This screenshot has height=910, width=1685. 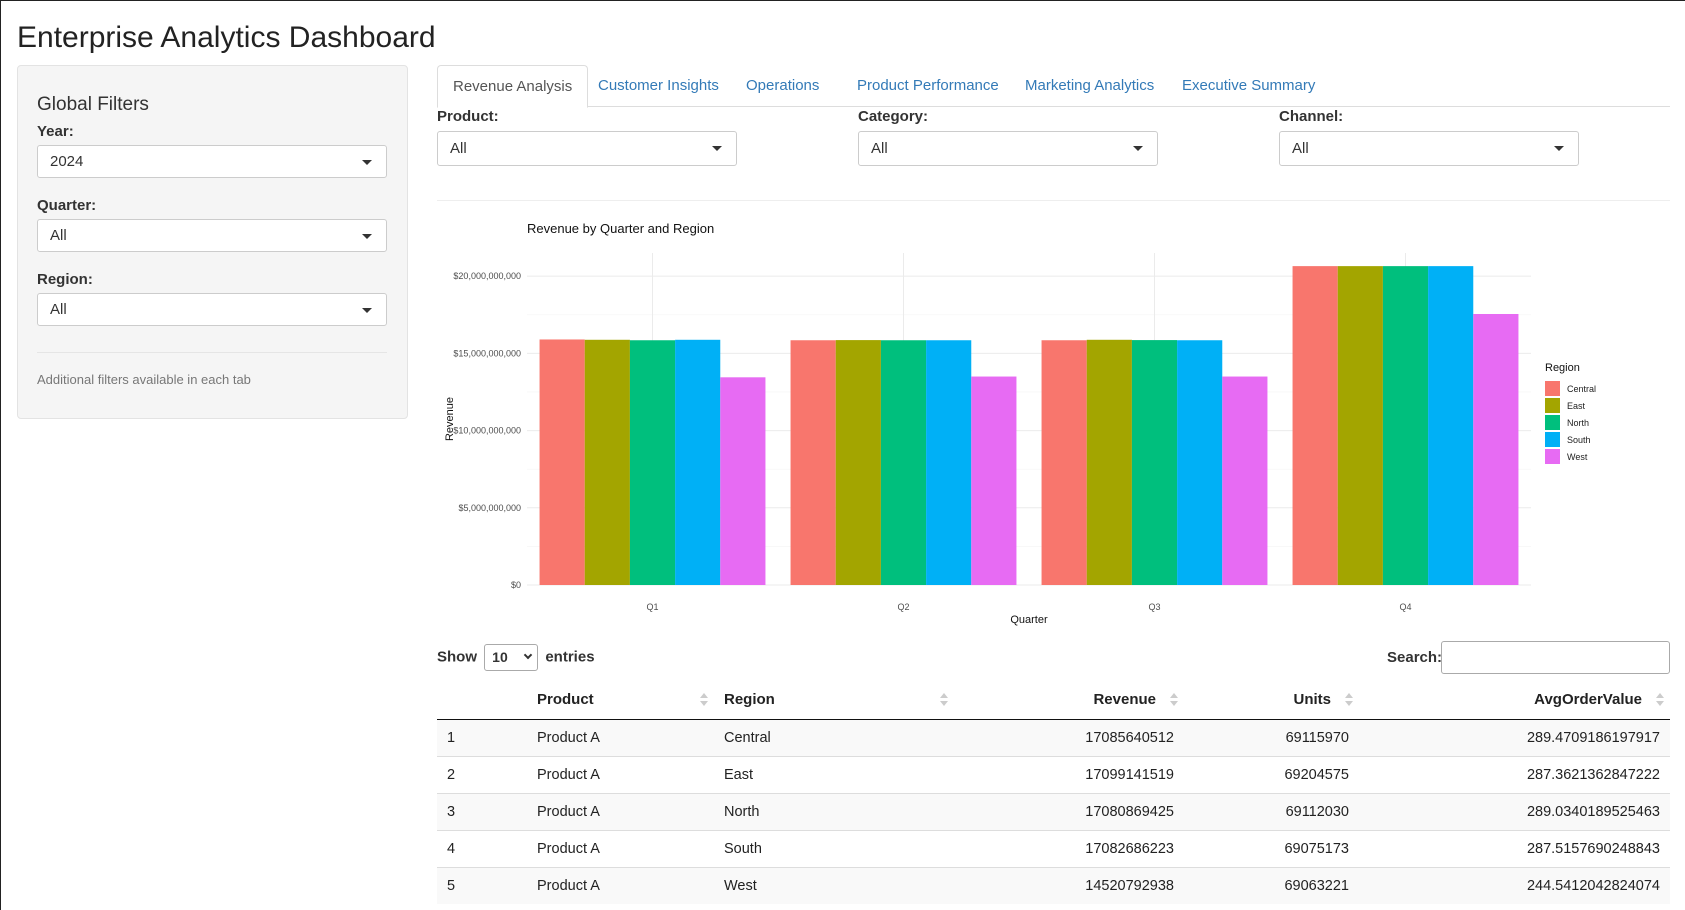 What do you see at coordinates (1124, 700) in the screenshot?
I see `column-header-revenue-label: Revenue` at bounding box center [1124, 700].